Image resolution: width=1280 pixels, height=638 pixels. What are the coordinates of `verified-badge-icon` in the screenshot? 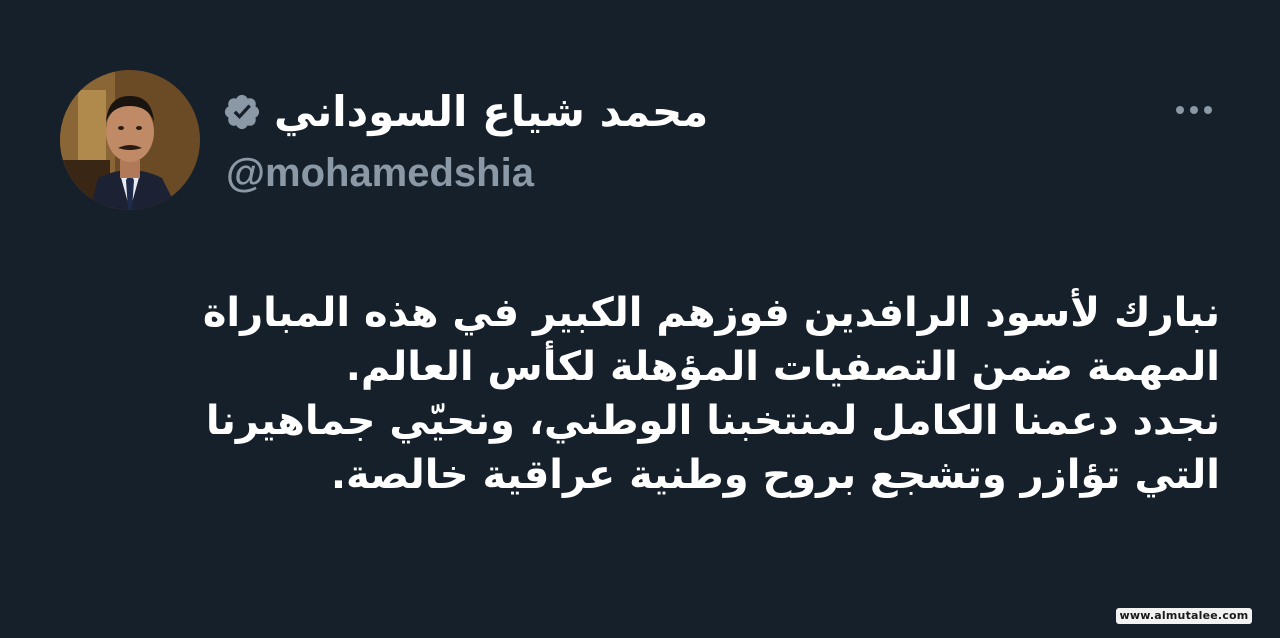 It's located at (242, 112).